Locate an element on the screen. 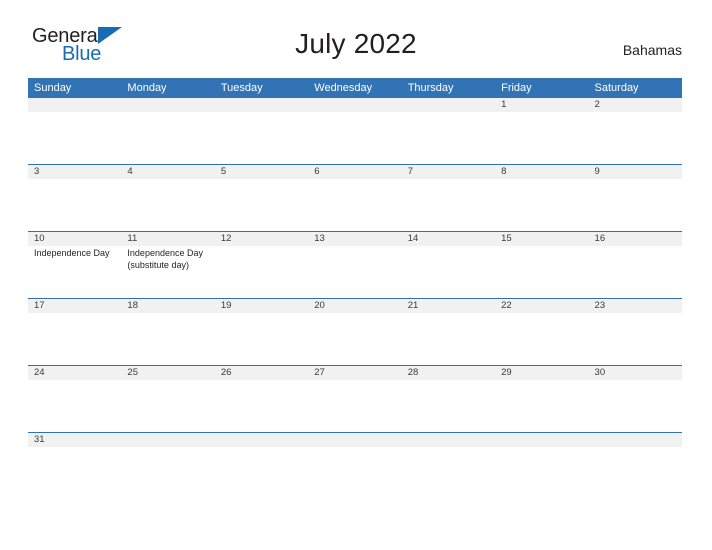 The height and width of the screenshot is (550, 712). holiday-label: Independence Day is located at coordinates (72, 253).